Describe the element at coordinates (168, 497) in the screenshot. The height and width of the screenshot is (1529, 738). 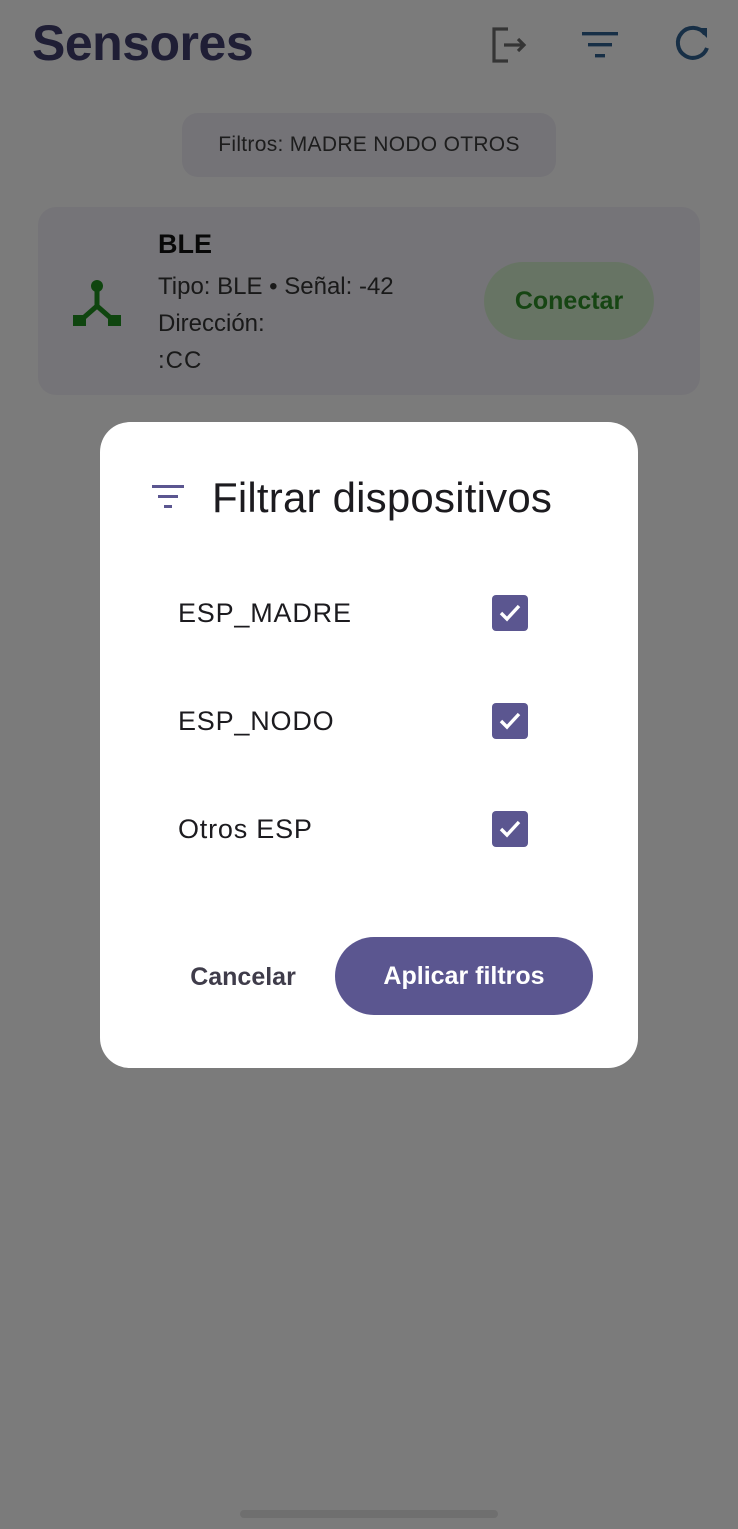
I see `filter-list-icon` at that location.